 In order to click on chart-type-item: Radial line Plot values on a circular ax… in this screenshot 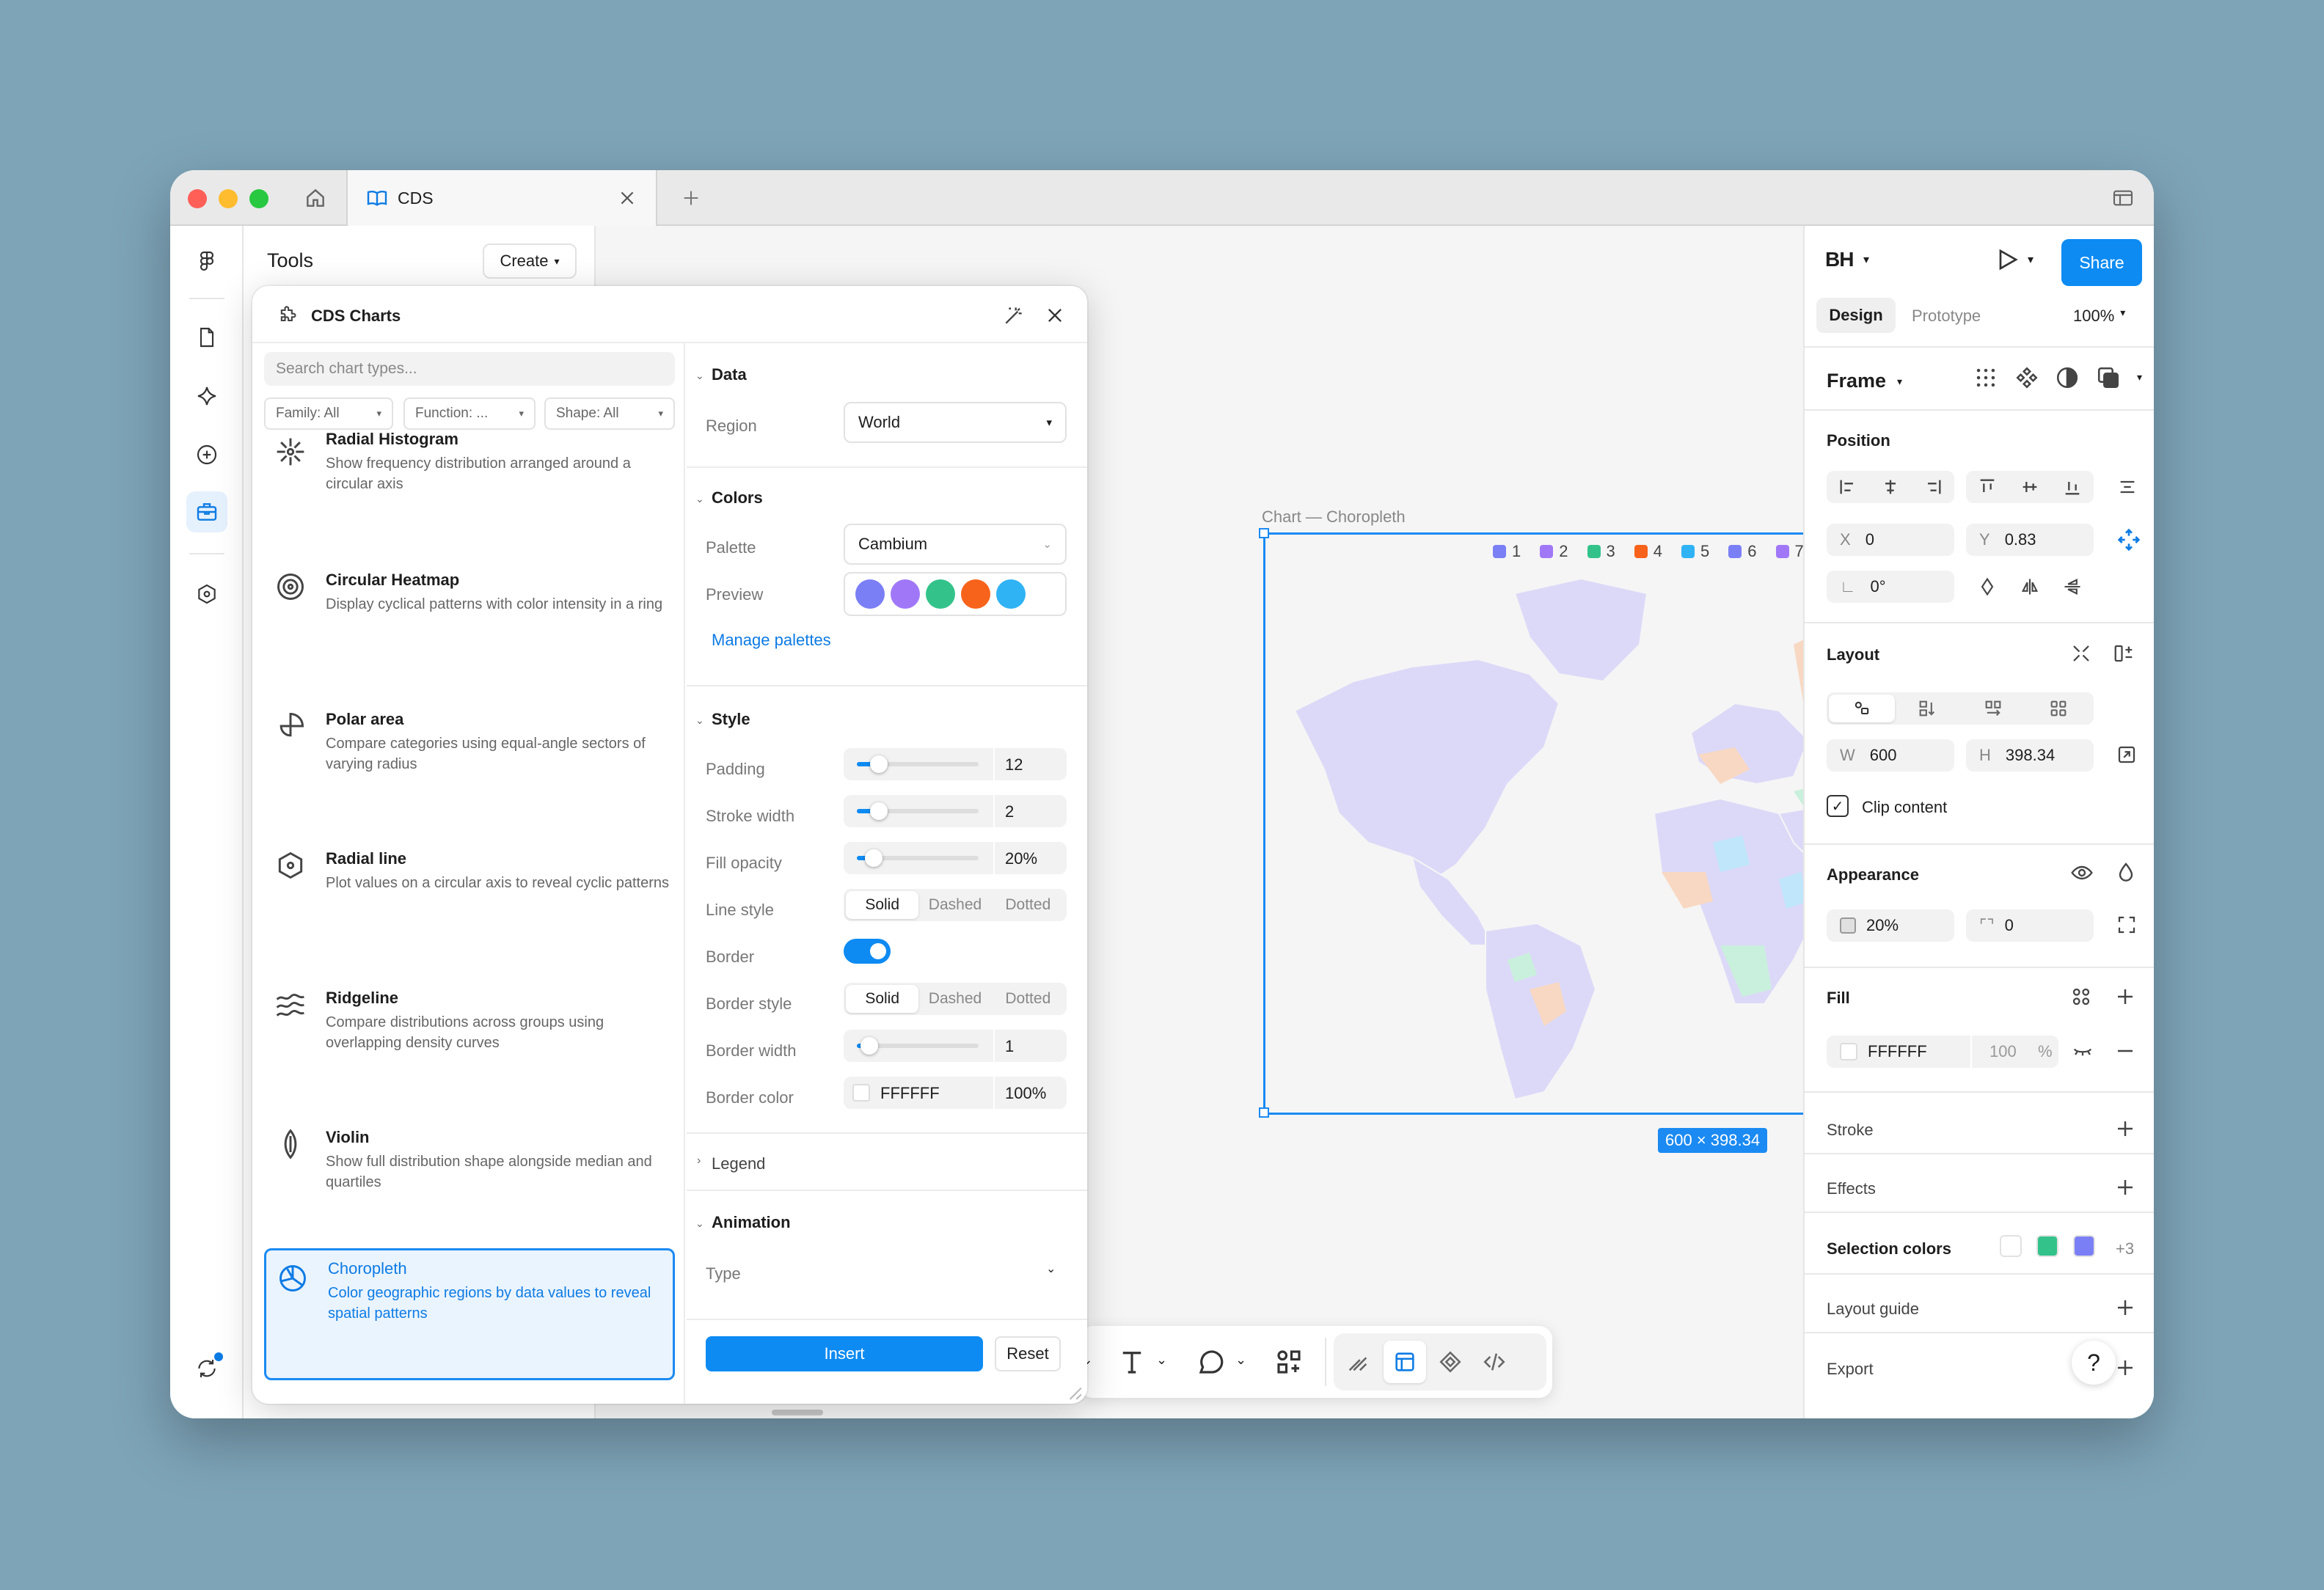, I will do `click(468, 895)`.